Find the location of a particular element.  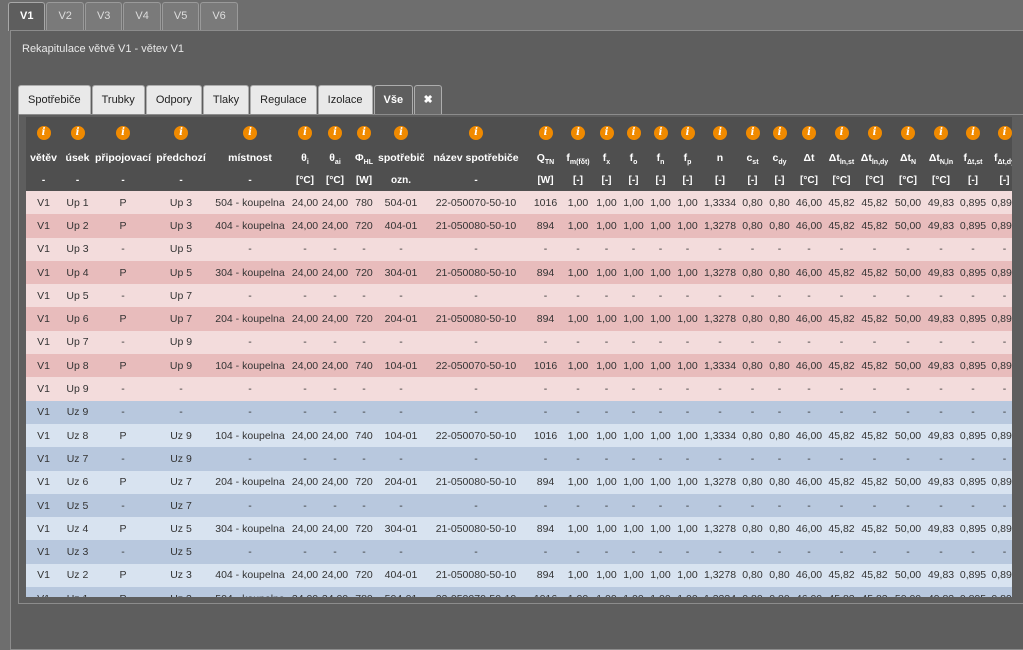

tab-v2: V2 is located at coordinates (65, 16).